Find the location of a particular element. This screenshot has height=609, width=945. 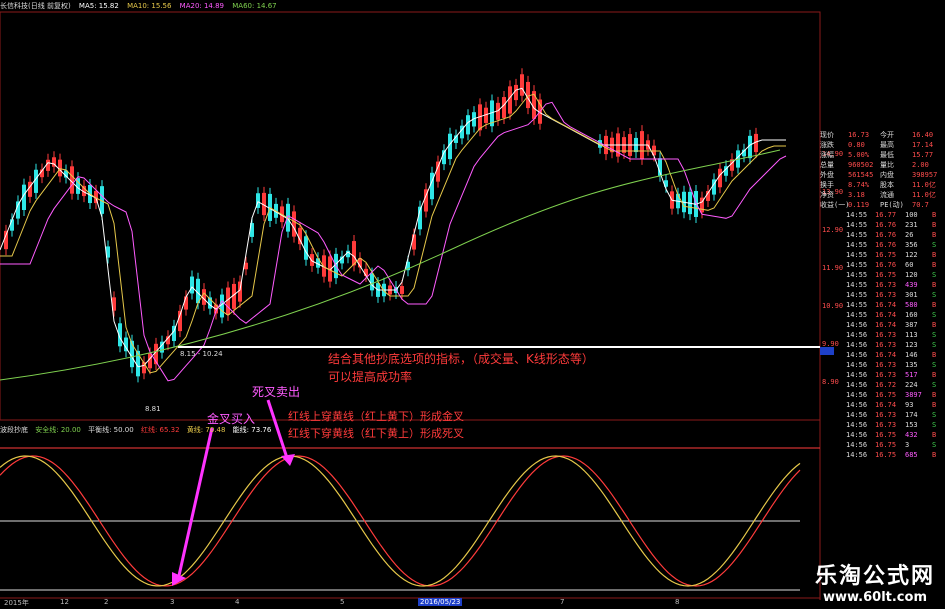

tick-row: 14:56 16.74 146 B is located at coordinates (882, 355).